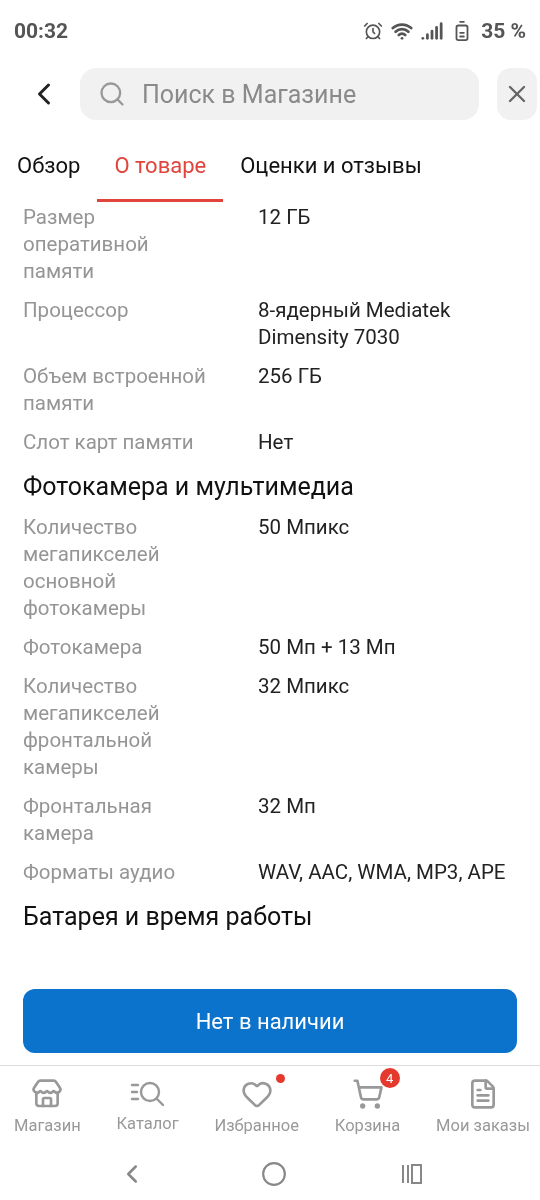 The height and width of the screenshot is (1200, 540). I want to click on signal-icon, so click(432, 31).